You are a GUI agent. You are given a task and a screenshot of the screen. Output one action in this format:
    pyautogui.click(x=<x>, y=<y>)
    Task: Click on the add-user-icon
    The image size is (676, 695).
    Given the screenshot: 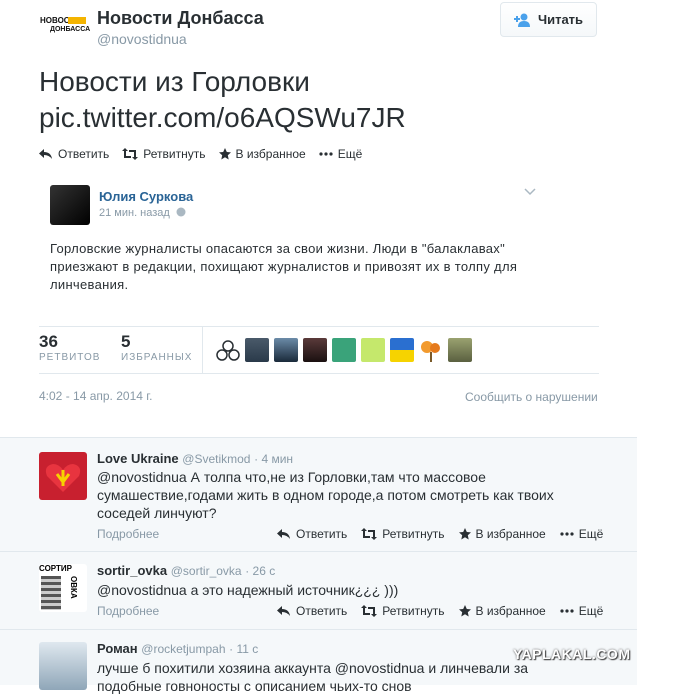 What is the action you would take?
    pyautogui.click(x=521, y=20)
    